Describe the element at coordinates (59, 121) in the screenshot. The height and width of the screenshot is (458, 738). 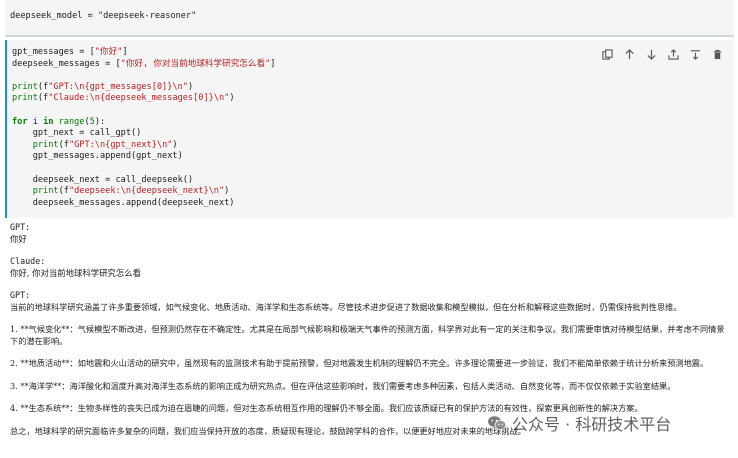
I see `code-line: for i in range(5):` at that location.